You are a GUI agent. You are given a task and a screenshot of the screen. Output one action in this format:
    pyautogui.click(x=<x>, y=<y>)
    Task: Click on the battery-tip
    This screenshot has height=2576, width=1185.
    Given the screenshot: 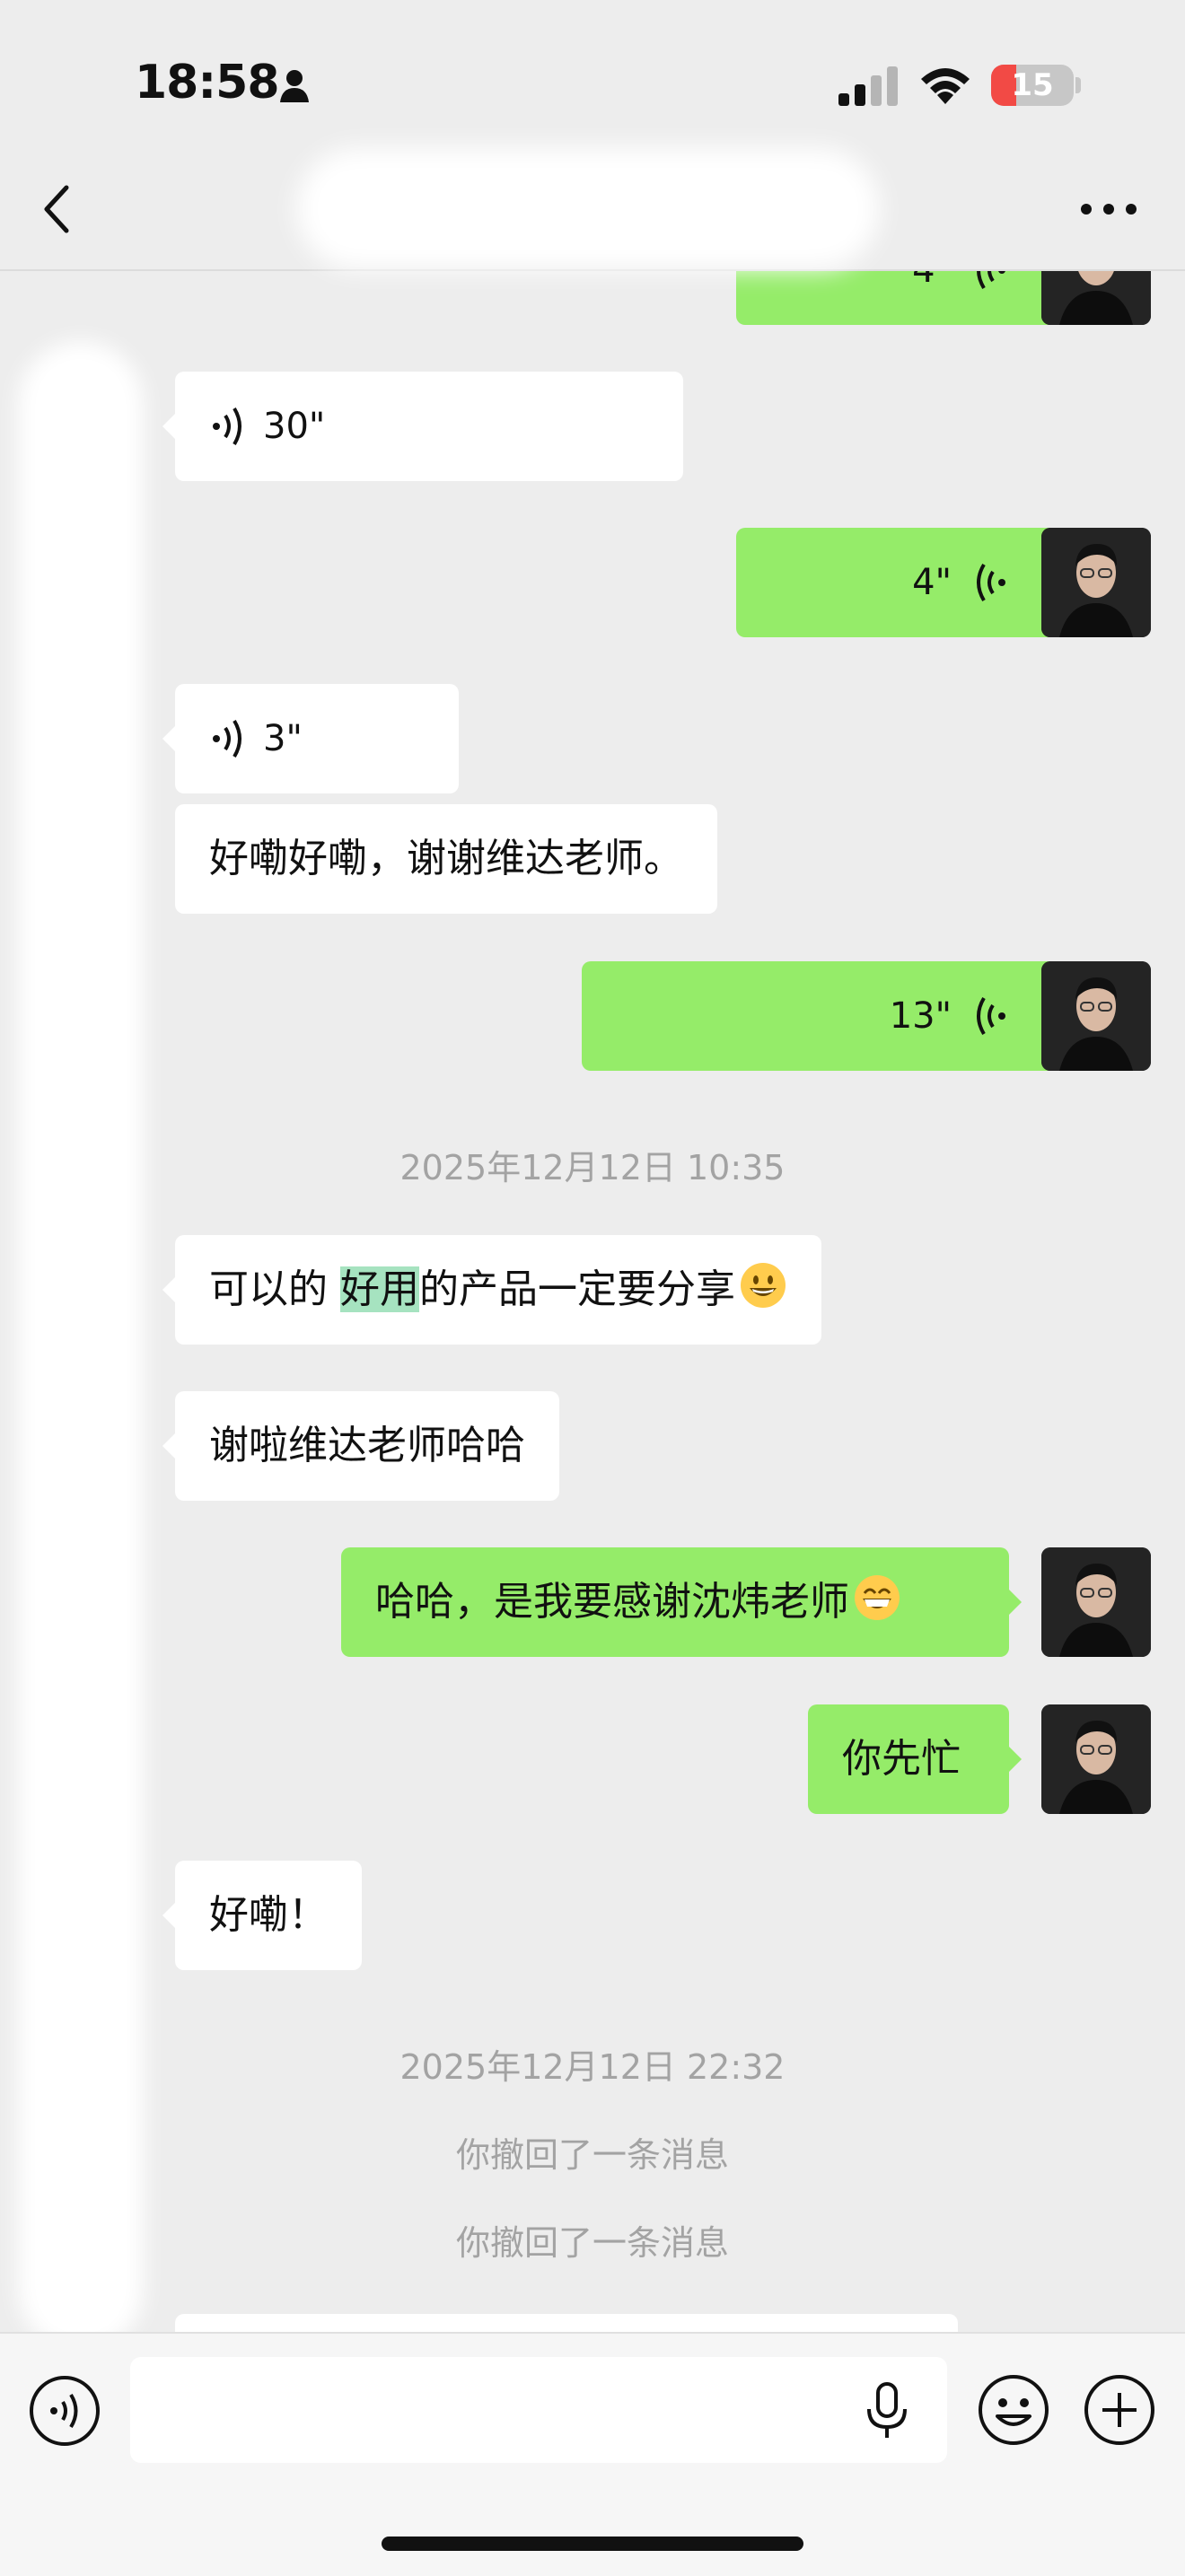 What is the action you would take?
    pyautogui.click(x=1078, y=85)
    